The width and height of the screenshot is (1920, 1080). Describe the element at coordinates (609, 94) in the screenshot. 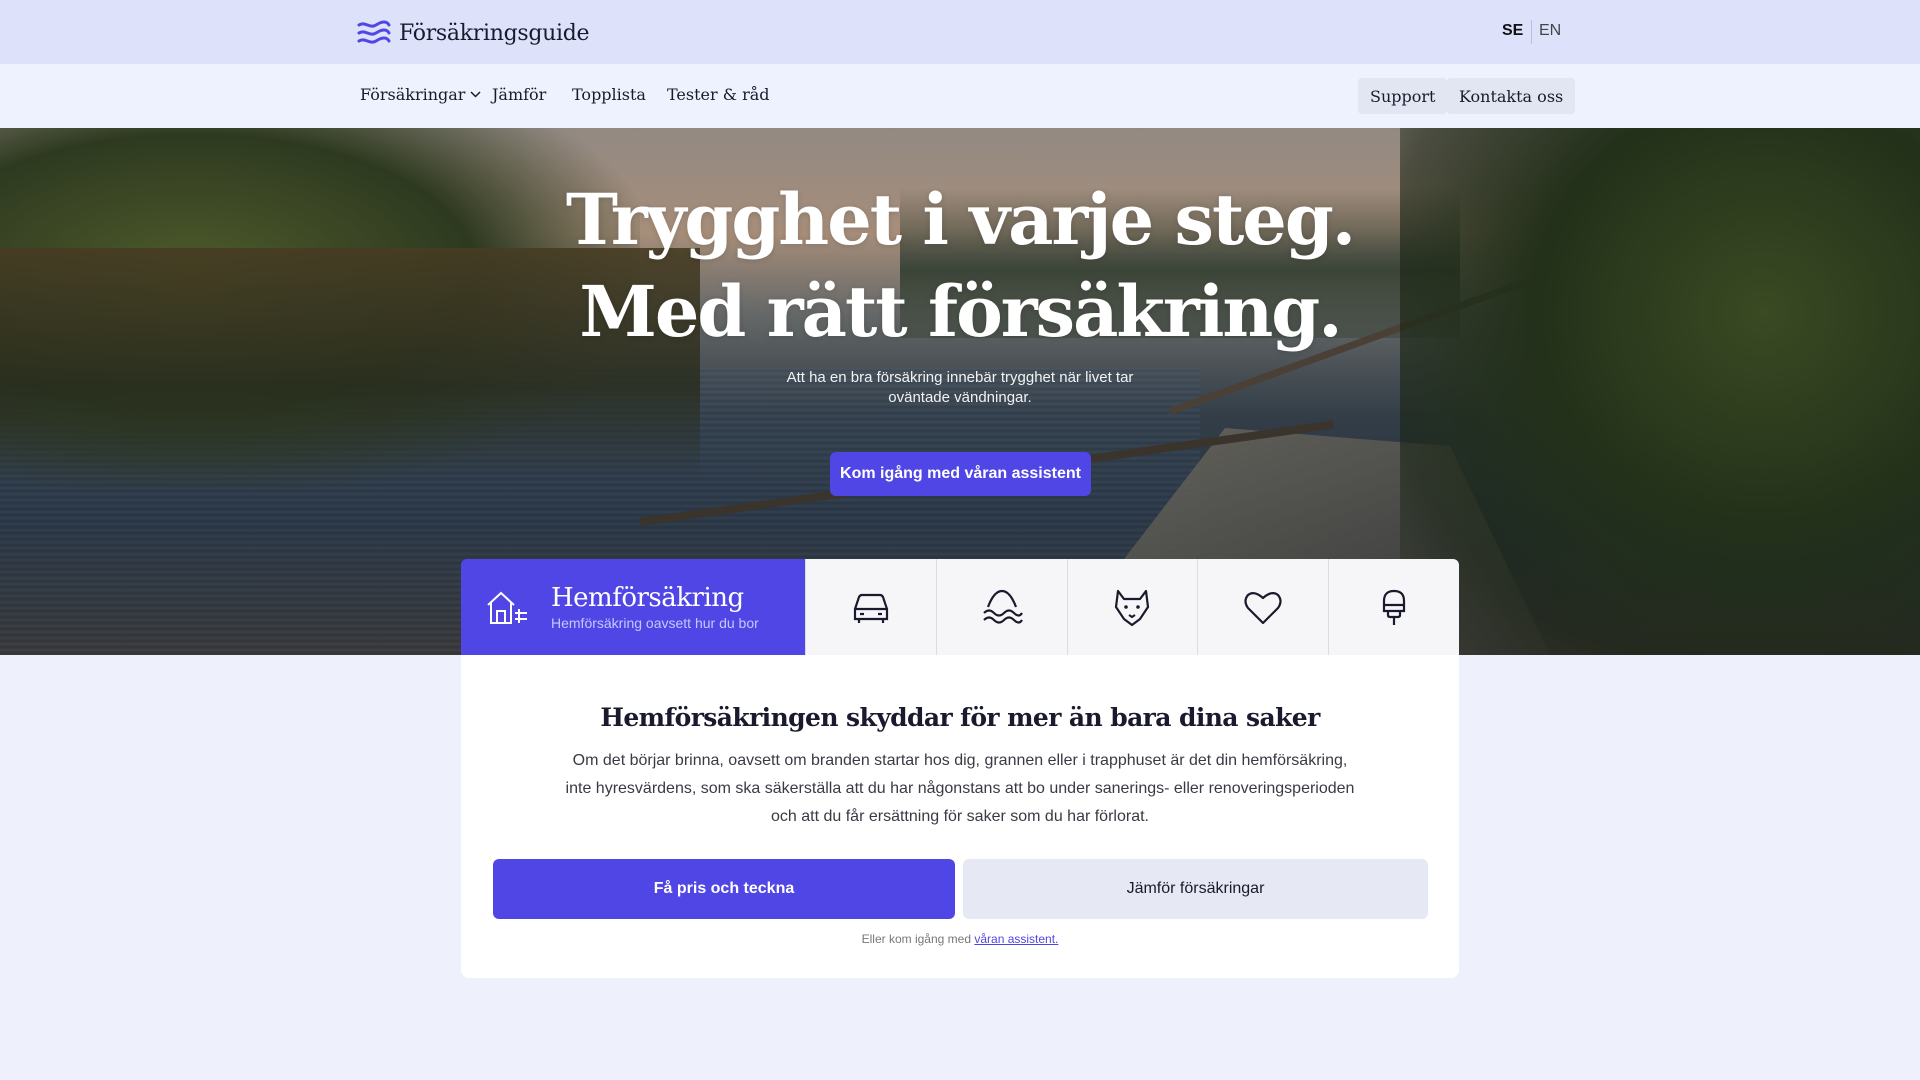

I see `nav-item-topplista: Topplista` at that location.